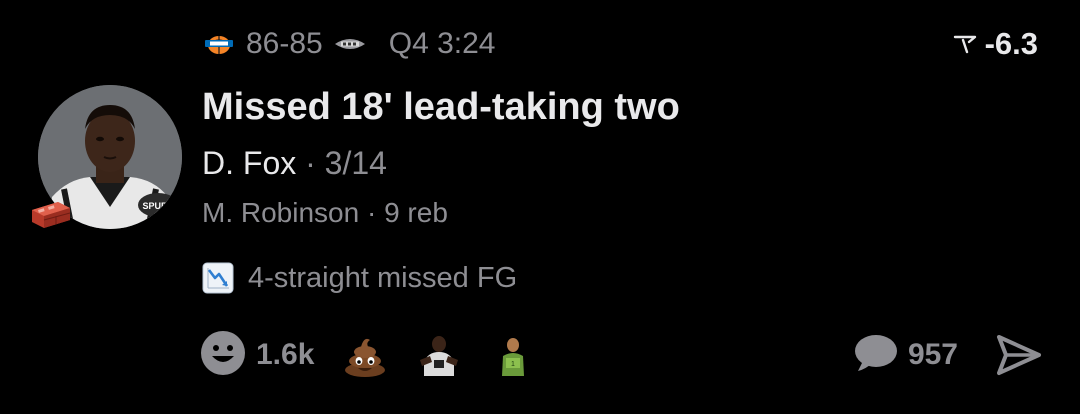  Describe the element at coordinates (365, 355) in the screenshot. I see `poop-emoji` at that location.